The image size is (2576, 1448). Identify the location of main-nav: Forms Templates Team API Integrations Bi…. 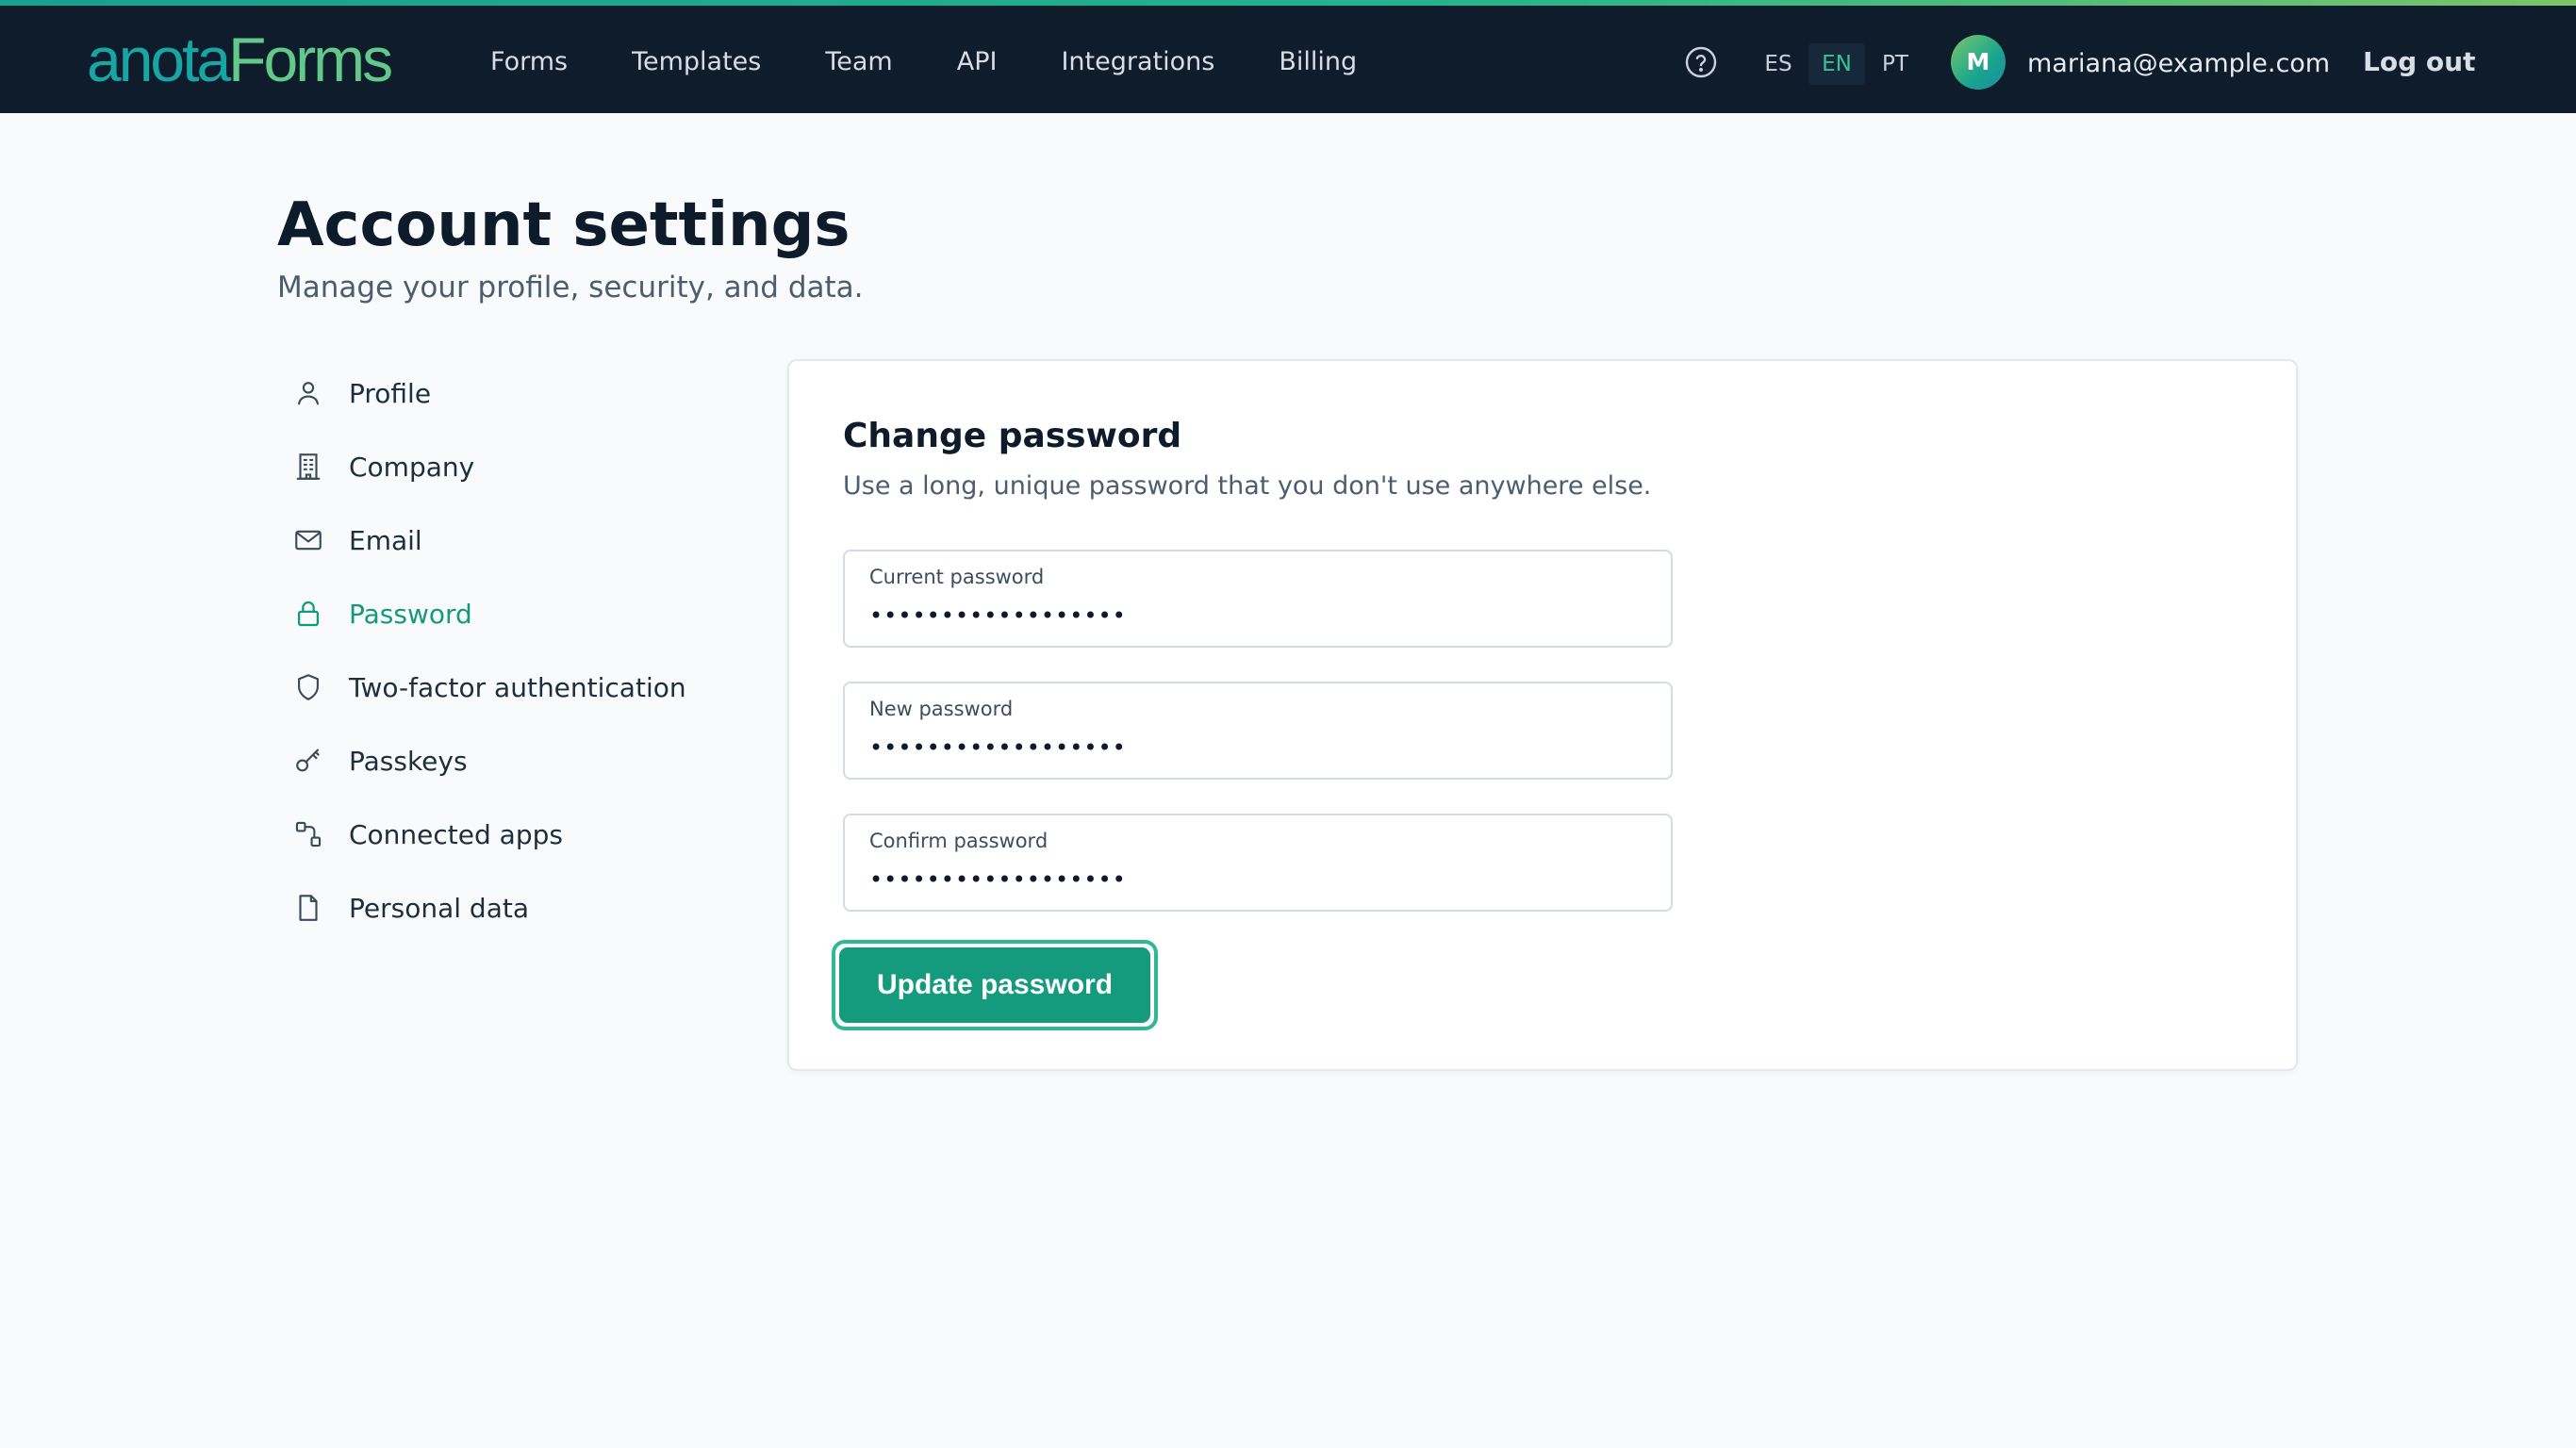
(955, 62).